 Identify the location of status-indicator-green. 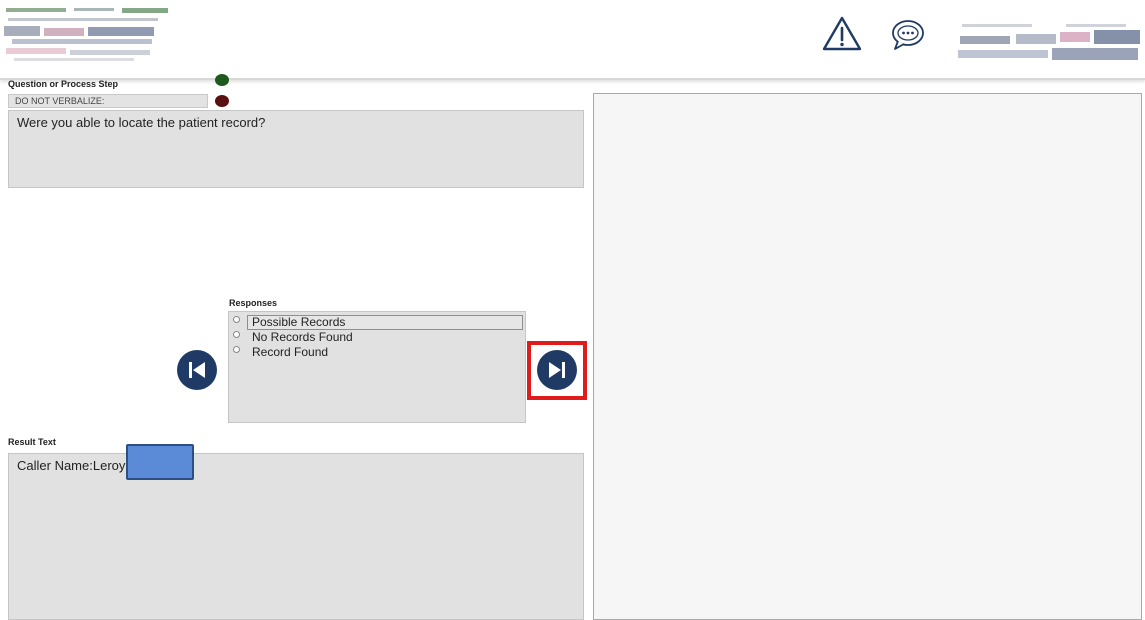
(222, 80).